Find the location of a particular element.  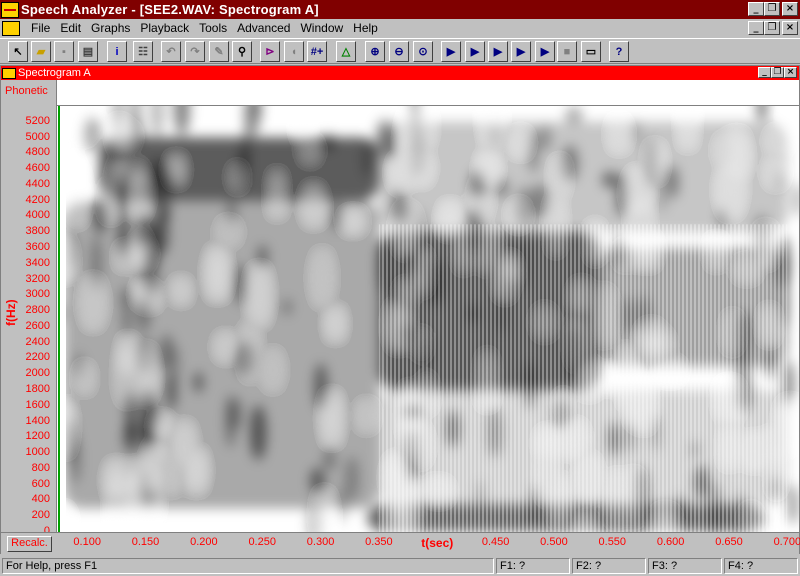

restore-button: ❐ is located at coordinates (772, 9).